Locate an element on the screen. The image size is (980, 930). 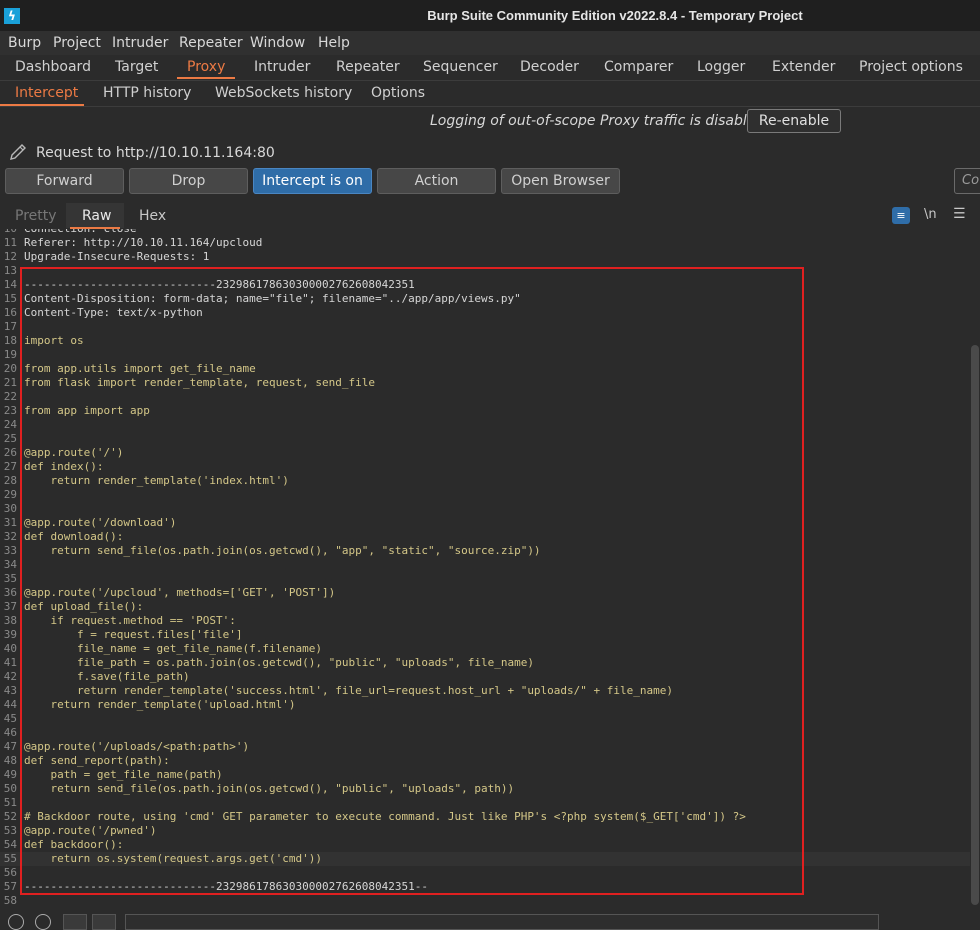
line-number: 33 is located at coordinates (10, 550).